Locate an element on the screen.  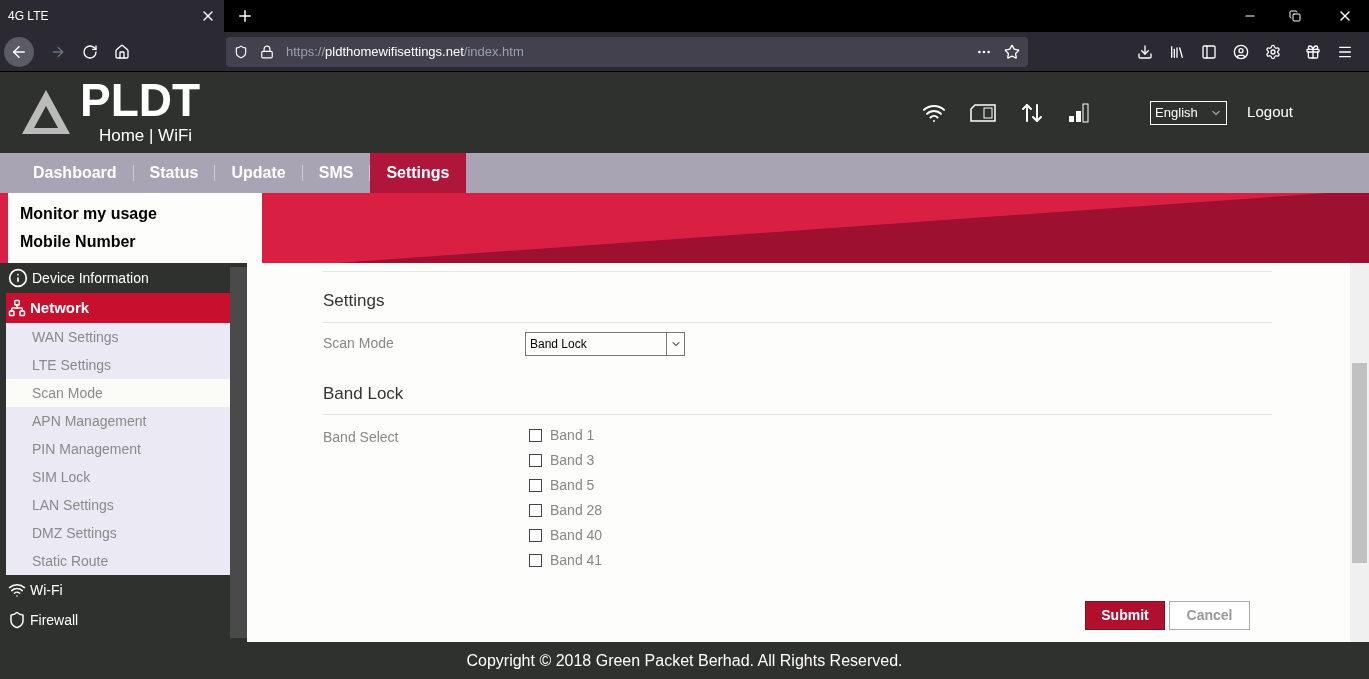
sidebar-item: WAN Settings is located at coordinates (118, 337).